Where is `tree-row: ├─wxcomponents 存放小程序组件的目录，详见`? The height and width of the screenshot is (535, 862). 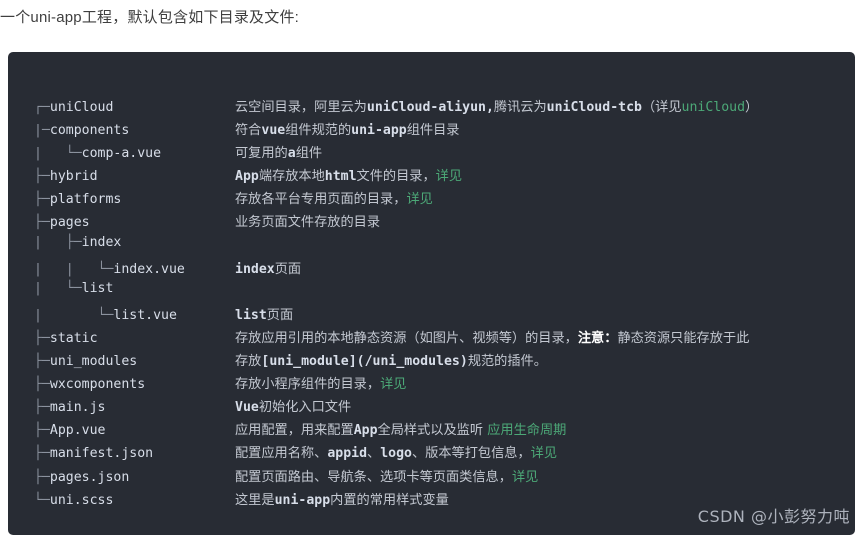
tree-row: ├─wxcomponents 存放小程序组件的目录，详见 is located at coordinates (444, 384).